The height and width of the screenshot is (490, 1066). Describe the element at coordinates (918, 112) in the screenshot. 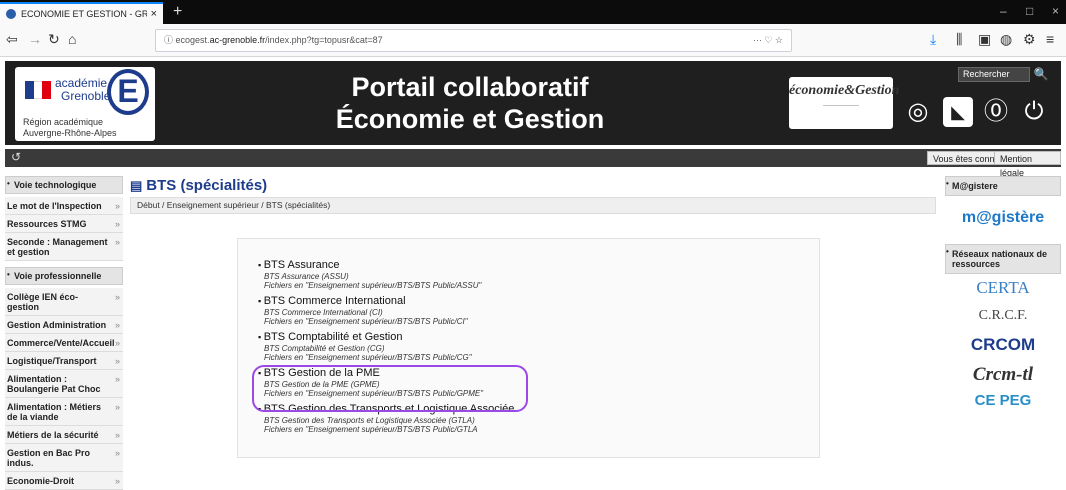

I see `globe-icon: ◎` at that location.